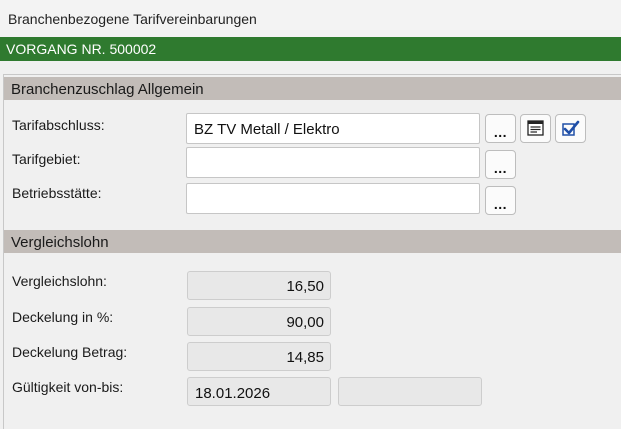 The image size is (621, 429). I want to click on tarifgebiet-input, so click(333, 162).